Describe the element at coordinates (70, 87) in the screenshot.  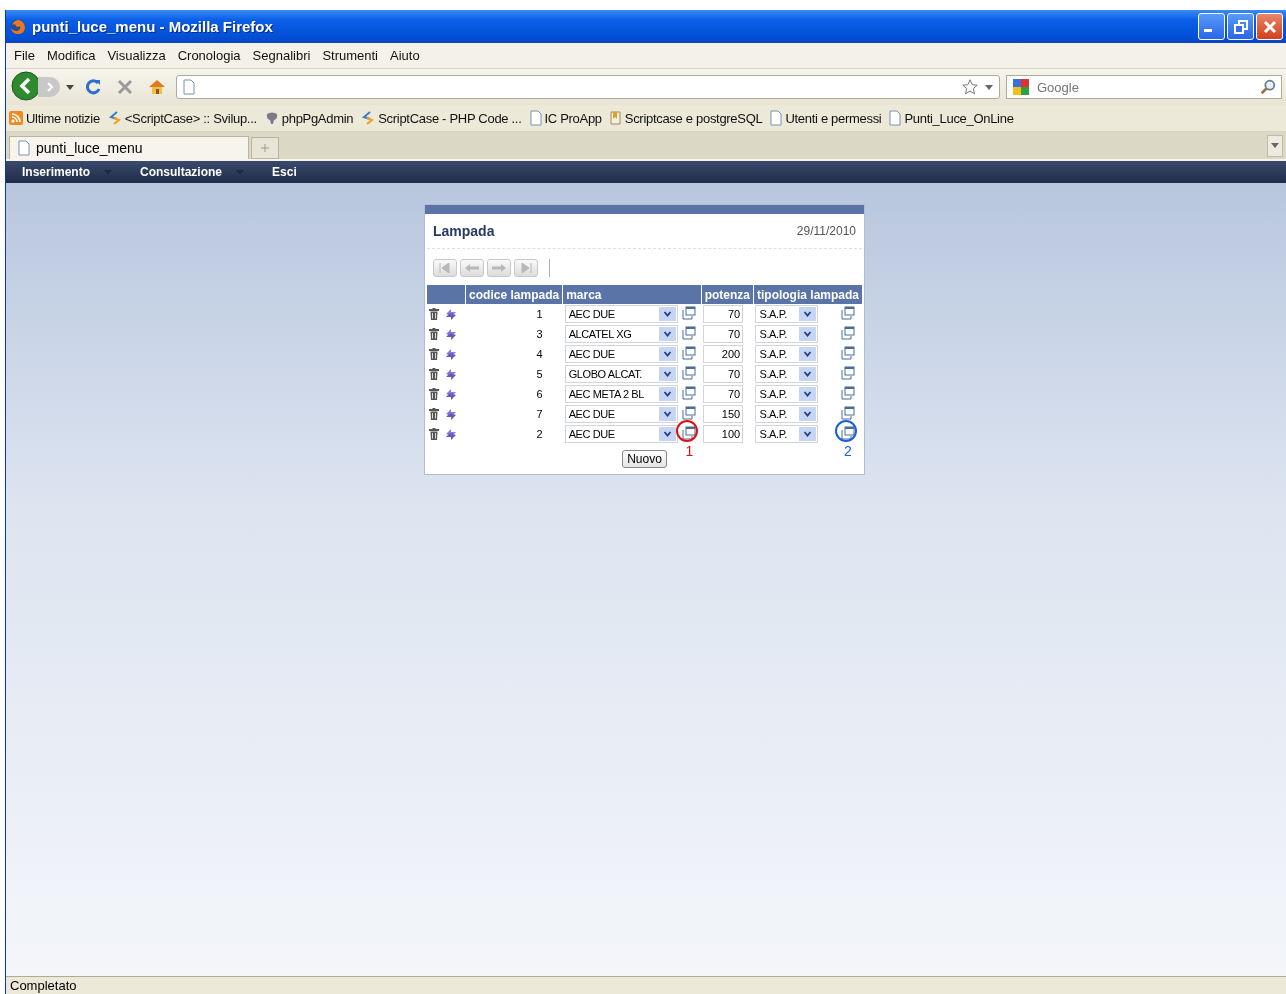
I see `history-dropdown-icon` at that location.